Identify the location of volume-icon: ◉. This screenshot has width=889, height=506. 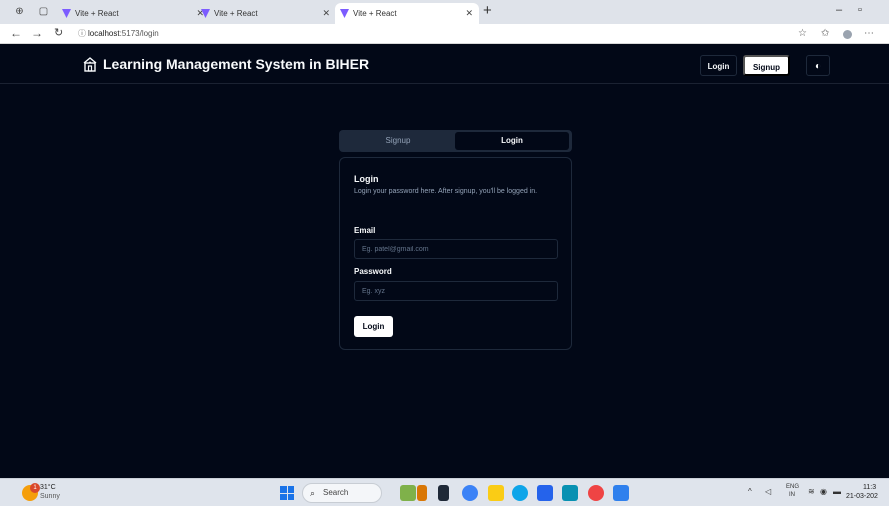
(823, 491).